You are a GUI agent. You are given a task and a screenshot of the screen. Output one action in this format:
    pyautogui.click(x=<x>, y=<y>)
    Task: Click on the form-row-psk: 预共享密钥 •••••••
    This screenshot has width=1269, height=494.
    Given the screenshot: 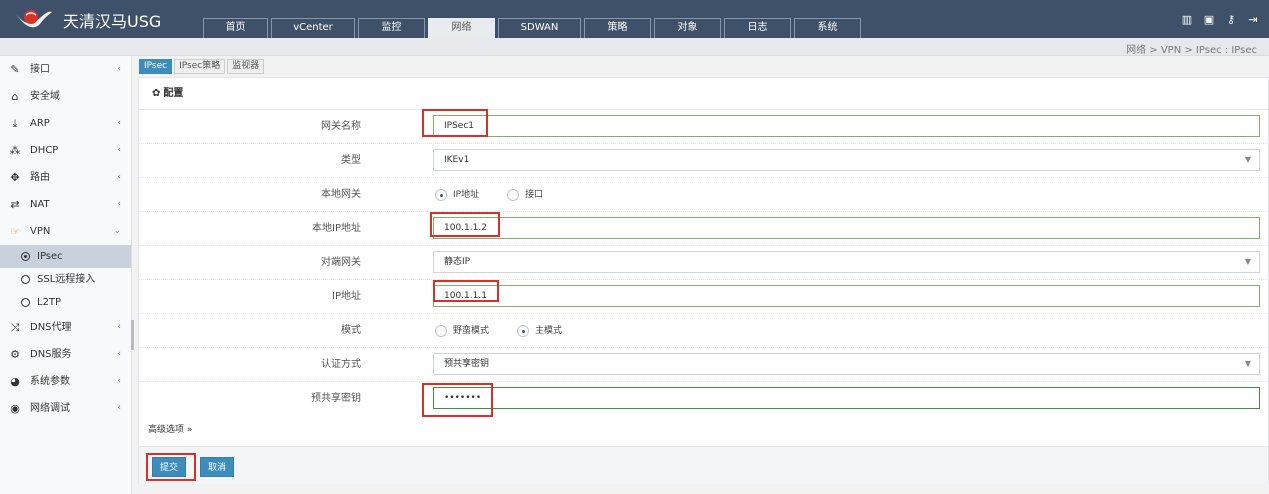 What is the action you would take?
    pyautogui.click(x=703, y=399)
    